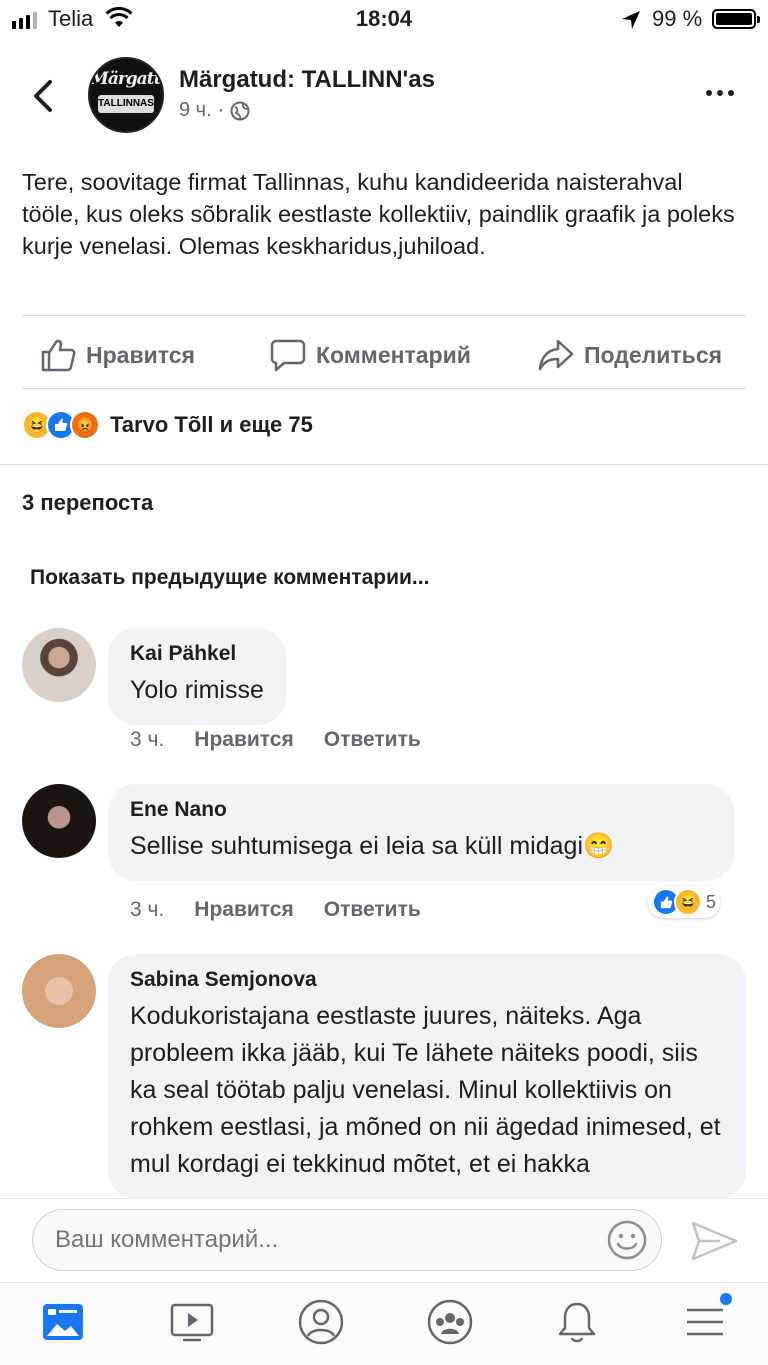  I want to click on tab-groups, so click(450, 1322).